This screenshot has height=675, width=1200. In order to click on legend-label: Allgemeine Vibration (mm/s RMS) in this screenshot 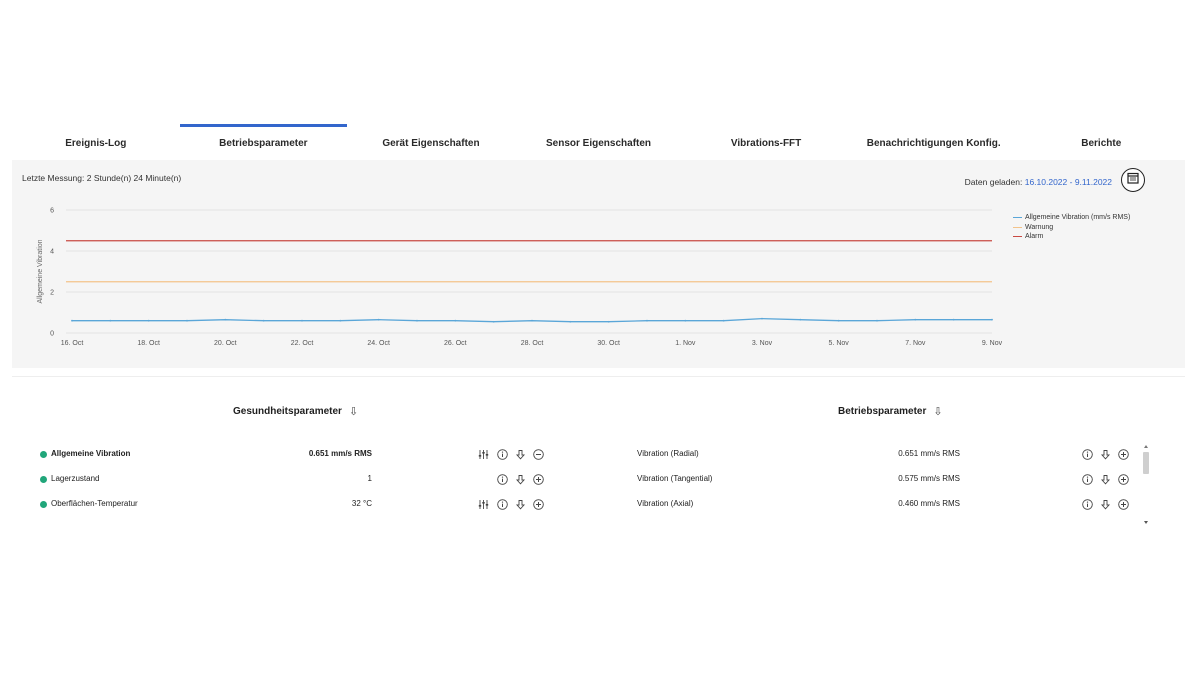, I will do `click(1078, 217)`.